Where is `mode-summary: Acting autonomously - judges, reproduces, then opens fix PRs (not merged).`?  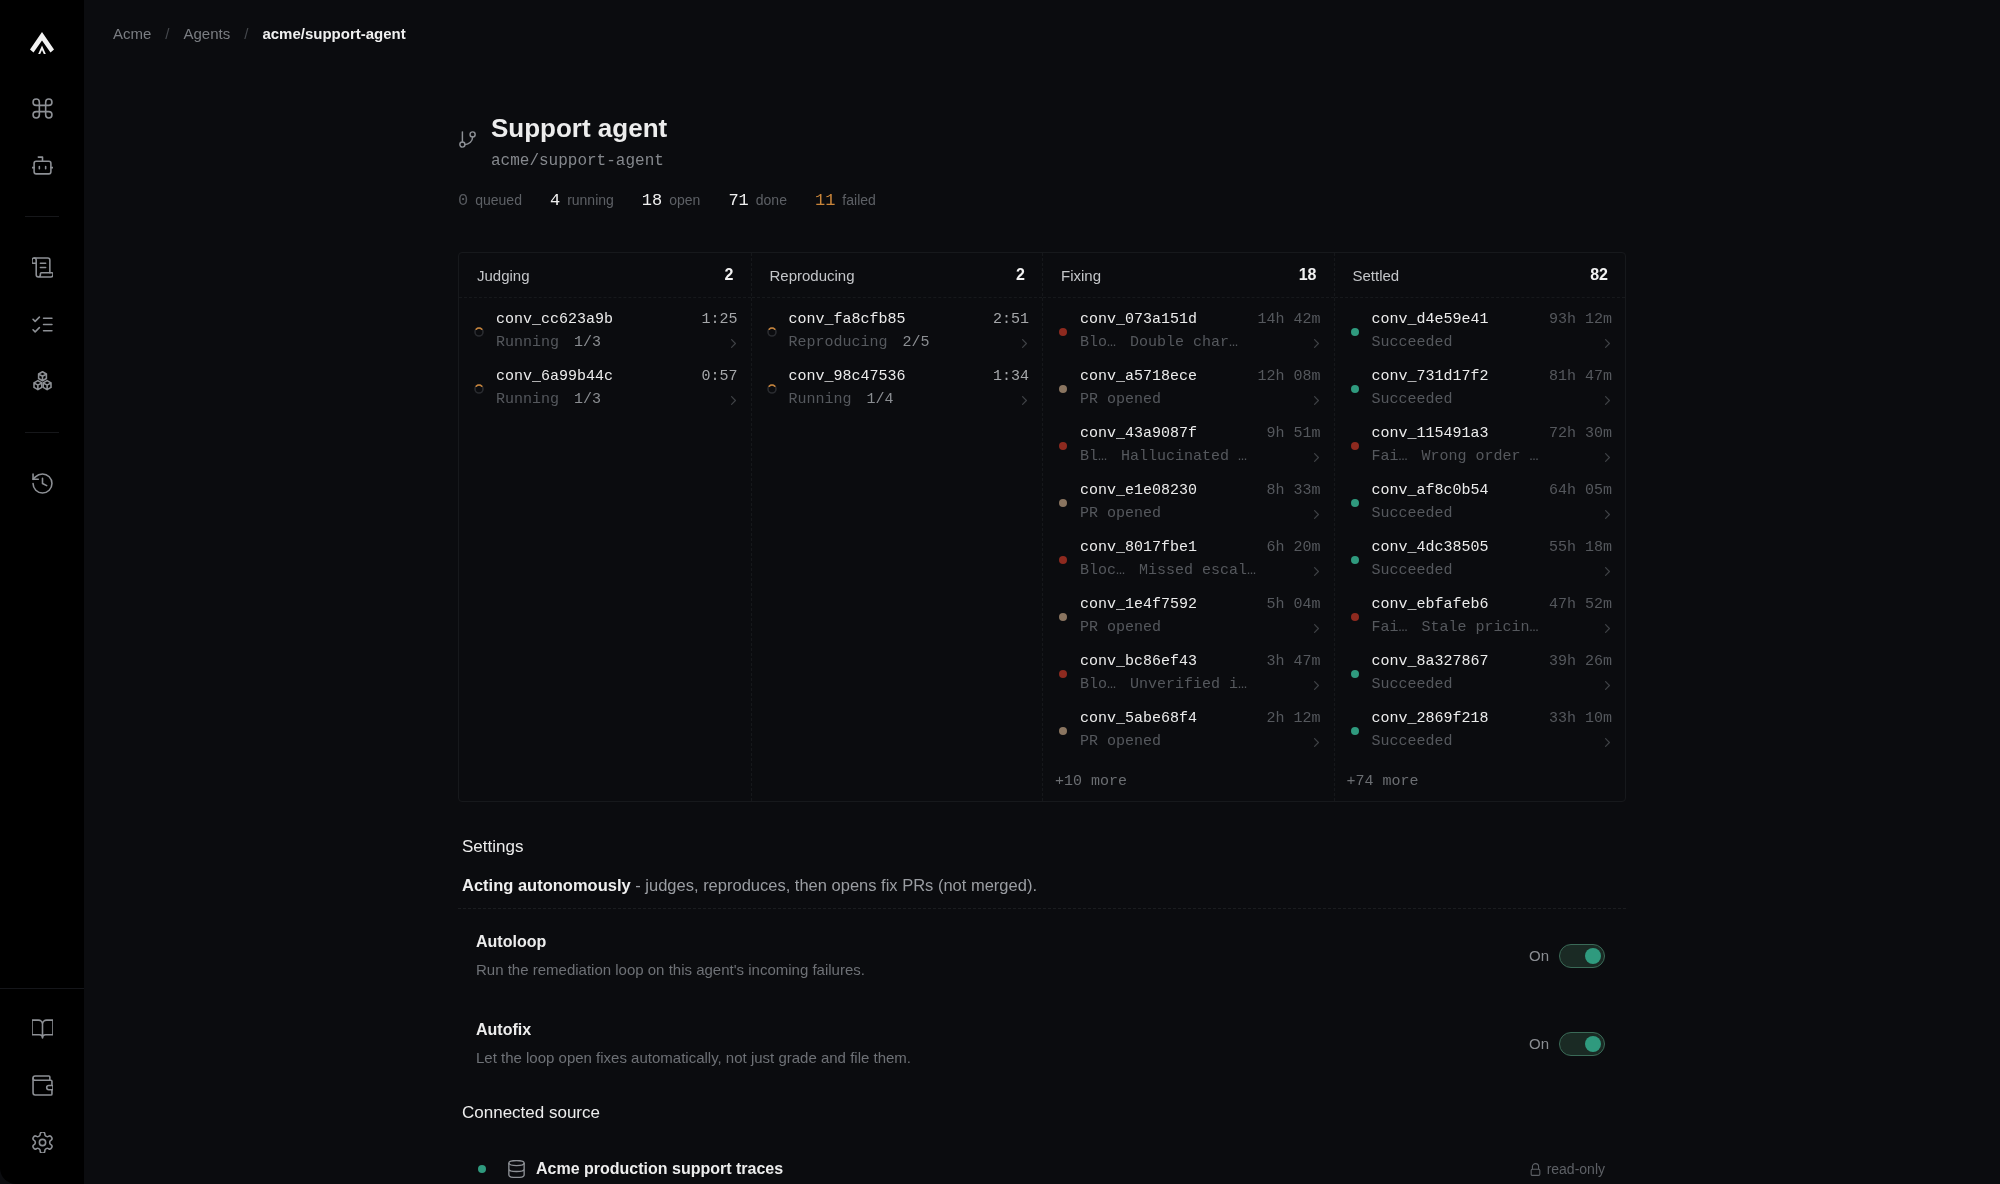
mode-summary: Acting autonomously - judges, reproduces, then opens fix PRs (not merged). is located at coordinates (749, 885).